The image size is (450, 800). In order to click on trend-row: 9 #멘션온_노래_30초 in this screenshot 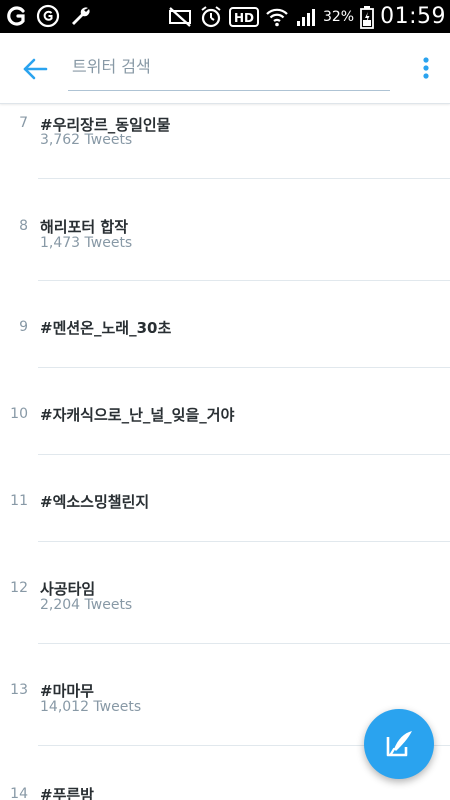, I will do `click(225, 324)`.